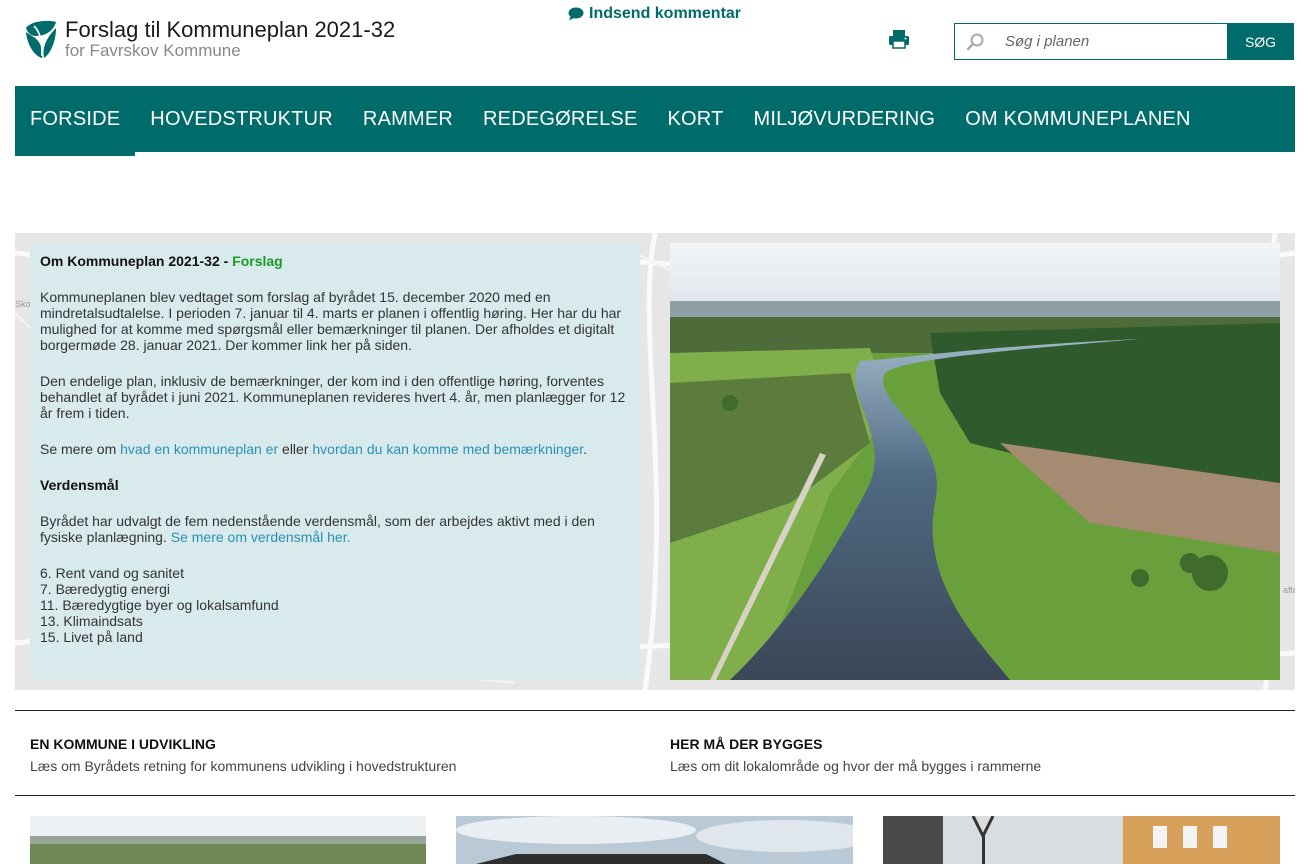 The width and height of the screenshot is (1308, 864). What do you see at coordinates (447, 449) in the screenshot?
I see `how-to-comment-link: hvordan du kan komme med bemærkninger` at bounding box center [447, 449].